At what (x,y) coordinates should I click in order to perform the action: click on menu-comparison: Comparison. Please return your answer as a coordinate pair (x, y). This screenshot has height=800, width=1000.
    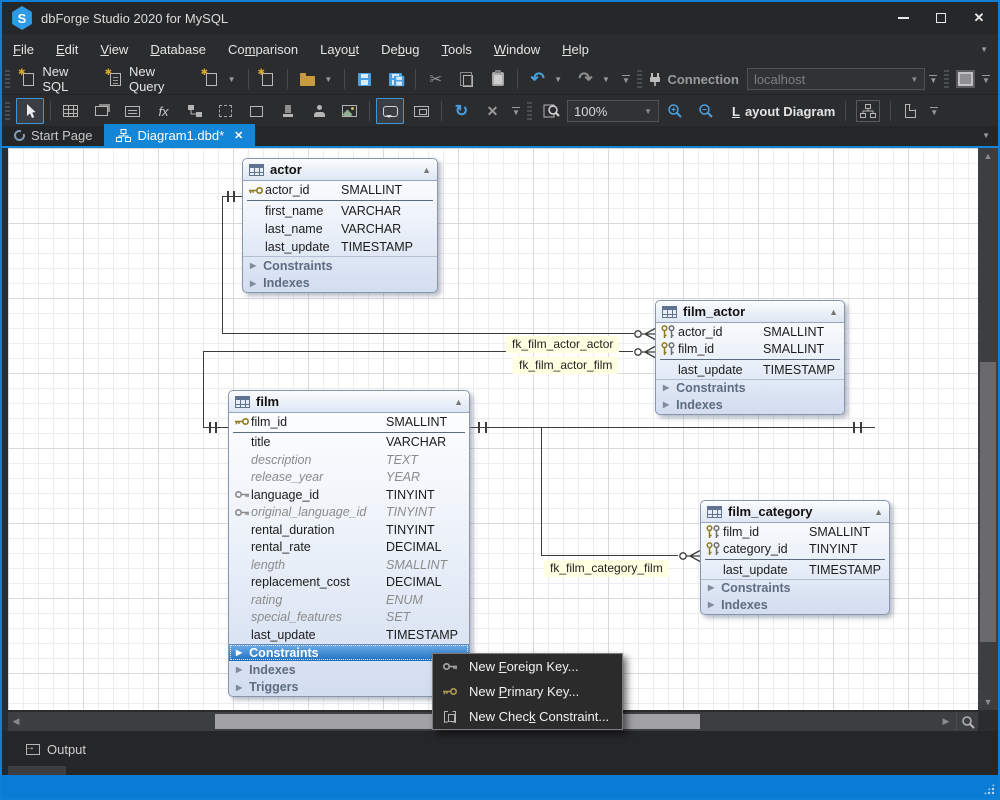
    Looking at the image, I should click on (263, 49).